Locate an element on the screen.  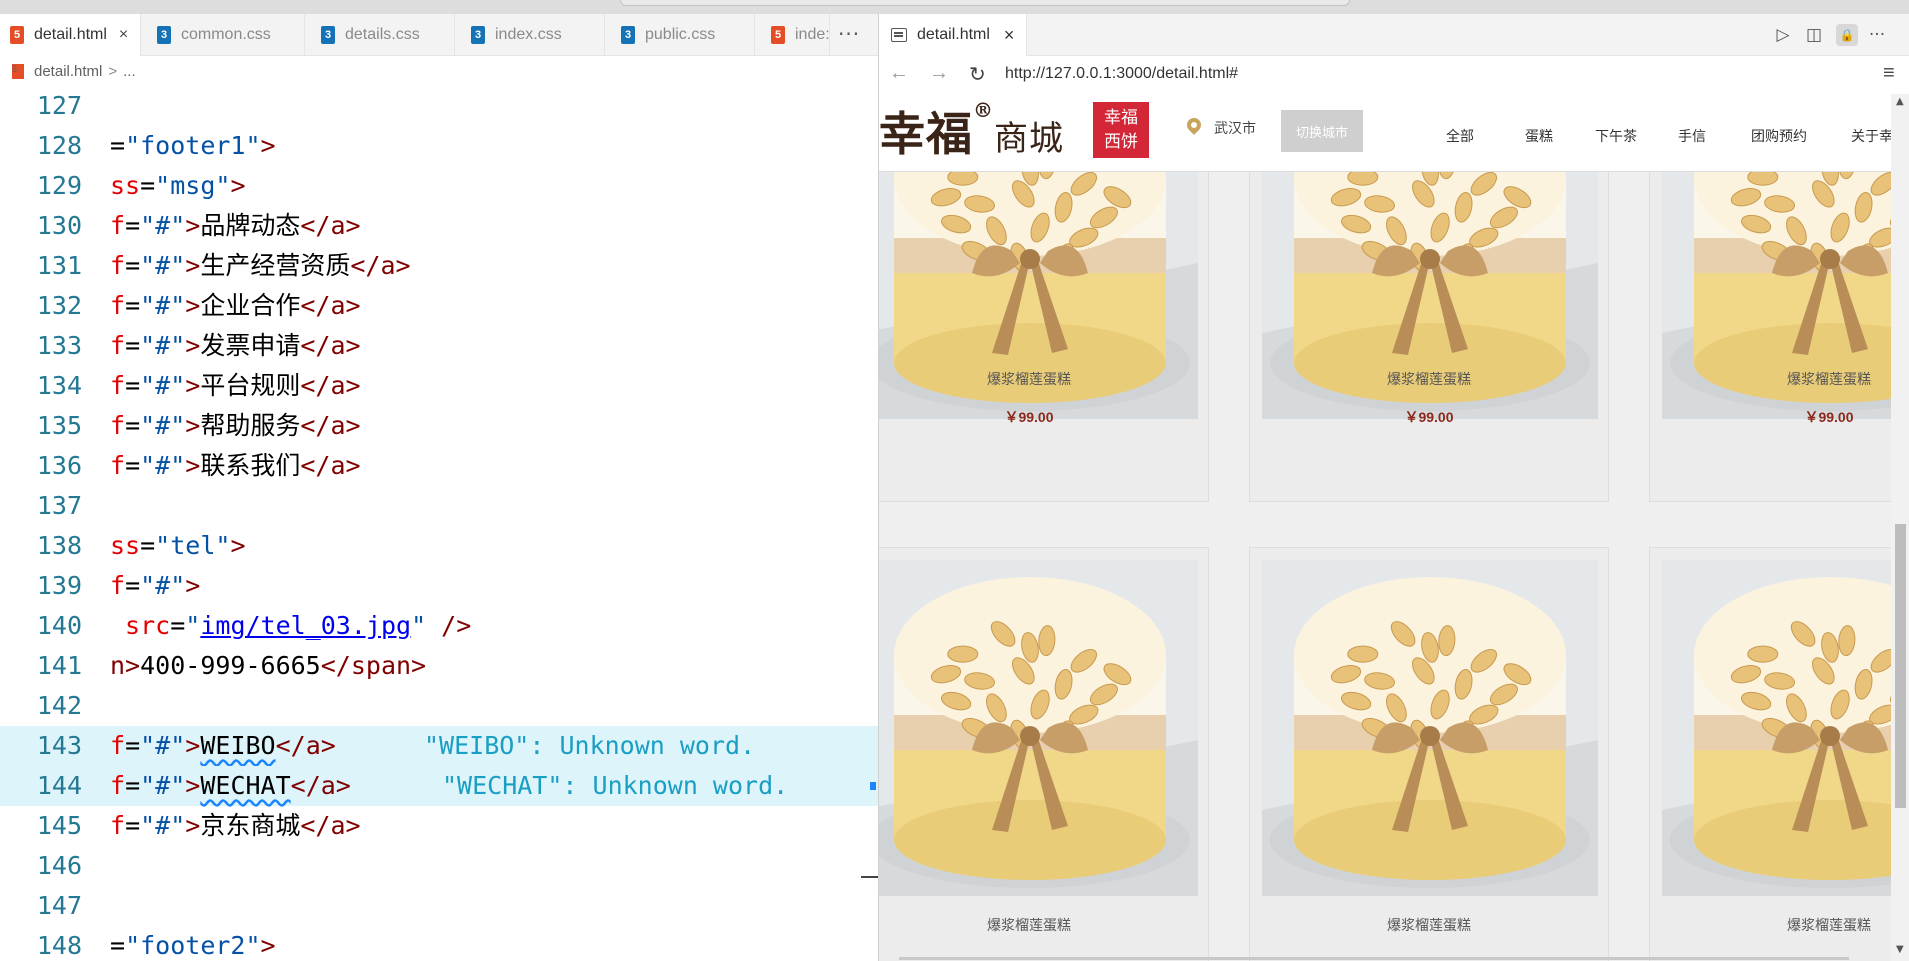
code-line: 134 f="#">平台规则</a> is located at coordinates (439, 386).